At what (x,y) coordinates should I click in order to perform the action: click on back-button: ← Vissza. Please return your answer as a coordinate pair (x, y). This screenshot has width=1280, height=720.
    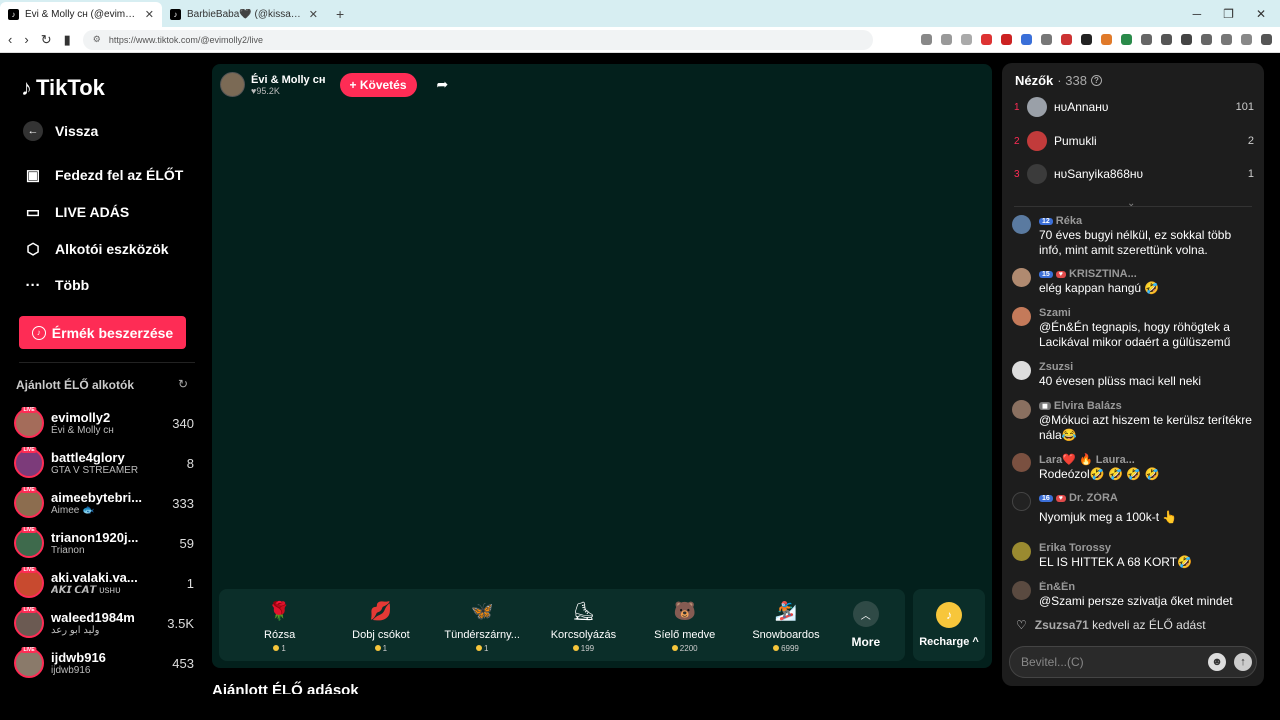
    Looking at the image, I should click on (60, 131).